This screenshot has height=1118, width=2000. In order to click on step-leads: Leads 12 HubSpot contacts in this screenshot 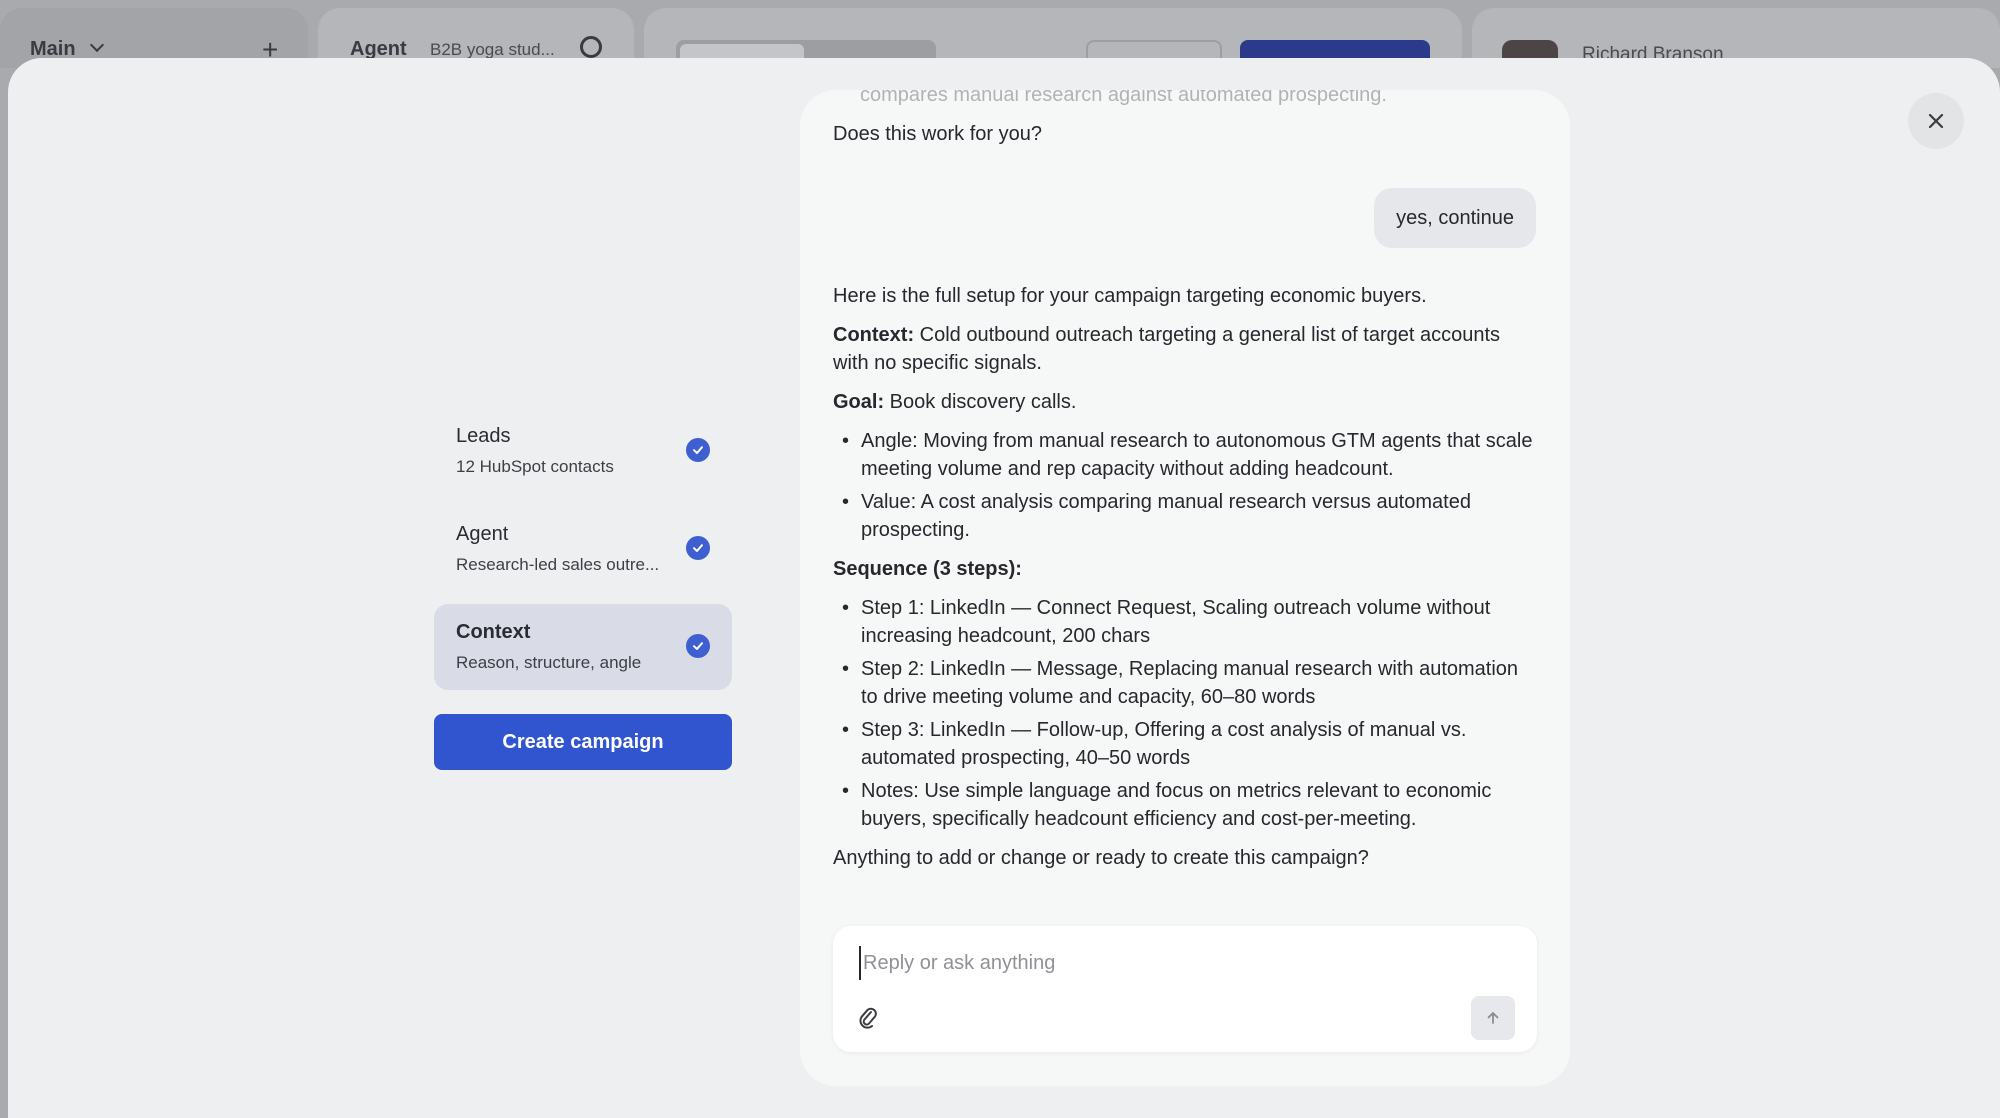, I will do `click(583, 451)`.